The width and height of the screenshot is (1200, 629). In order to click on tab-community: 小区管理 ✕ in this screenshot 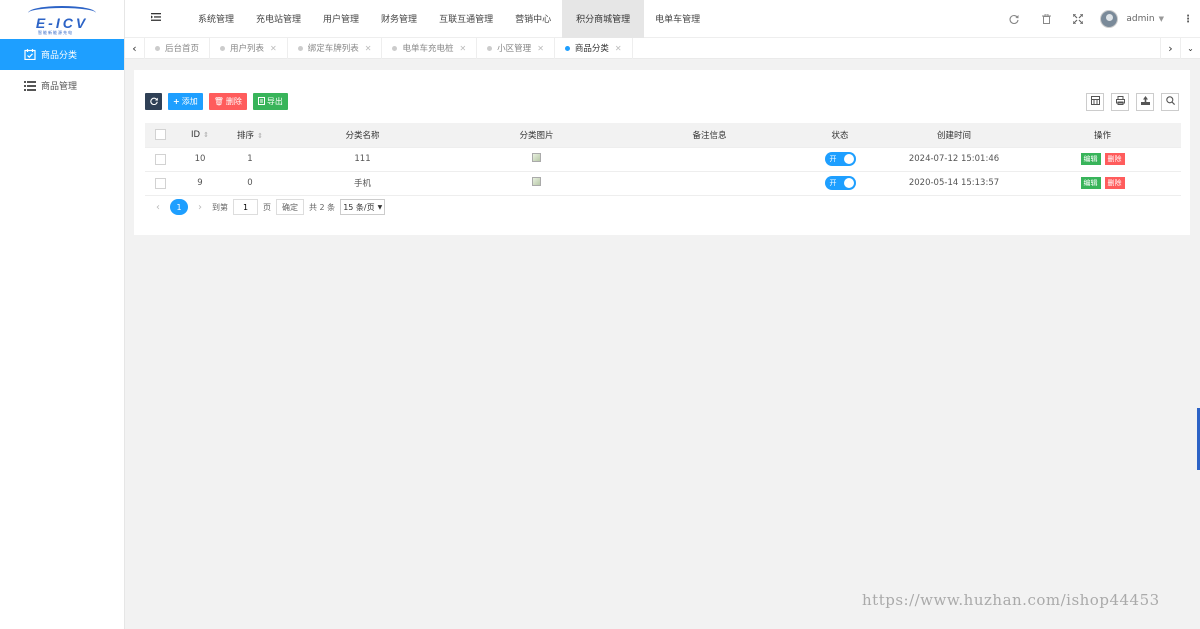, I will do `click(516, 48)`.